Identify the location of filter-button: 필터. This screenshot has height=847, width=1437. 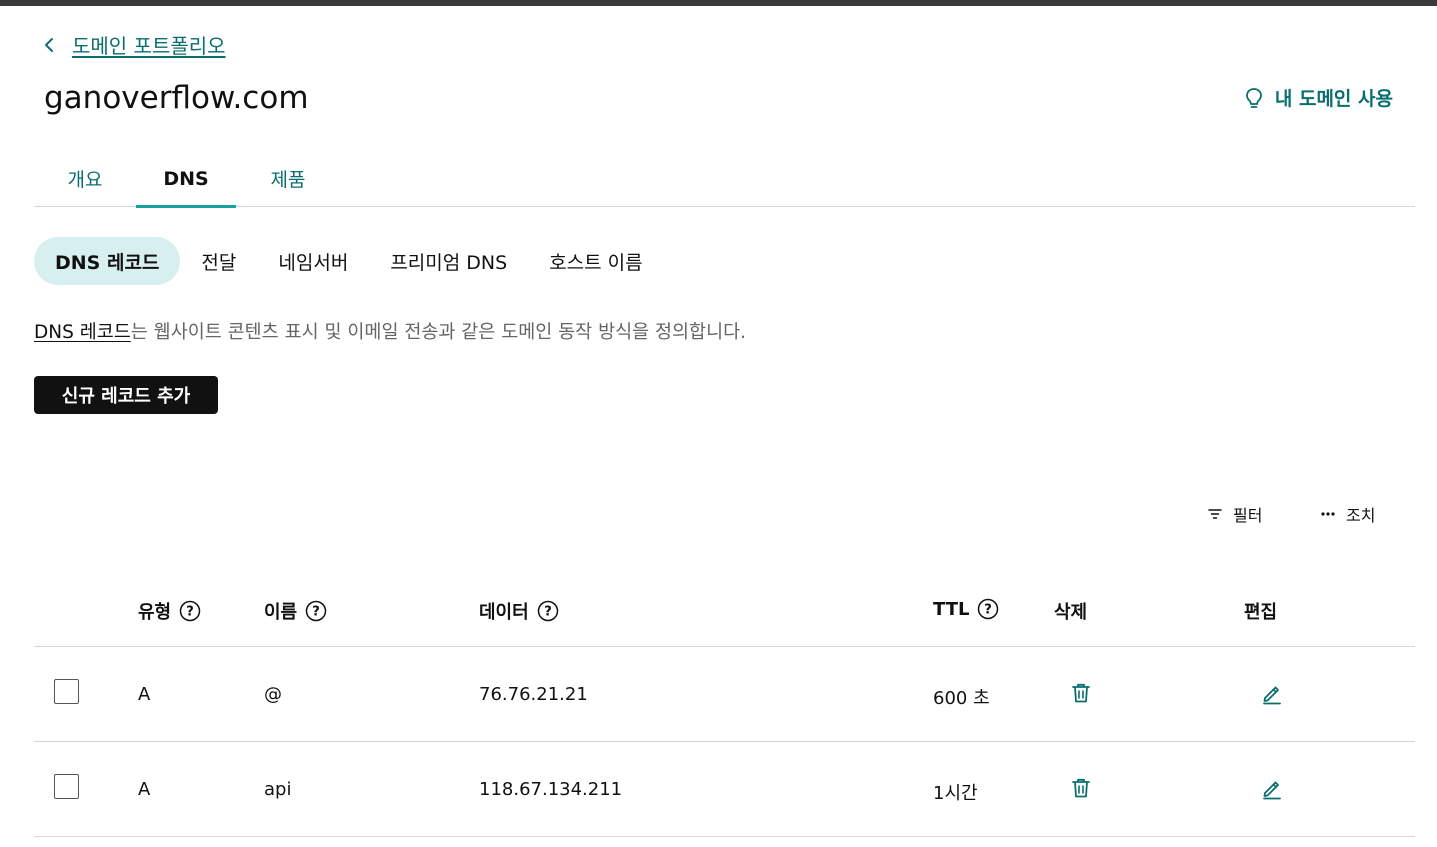
(1234, 514).